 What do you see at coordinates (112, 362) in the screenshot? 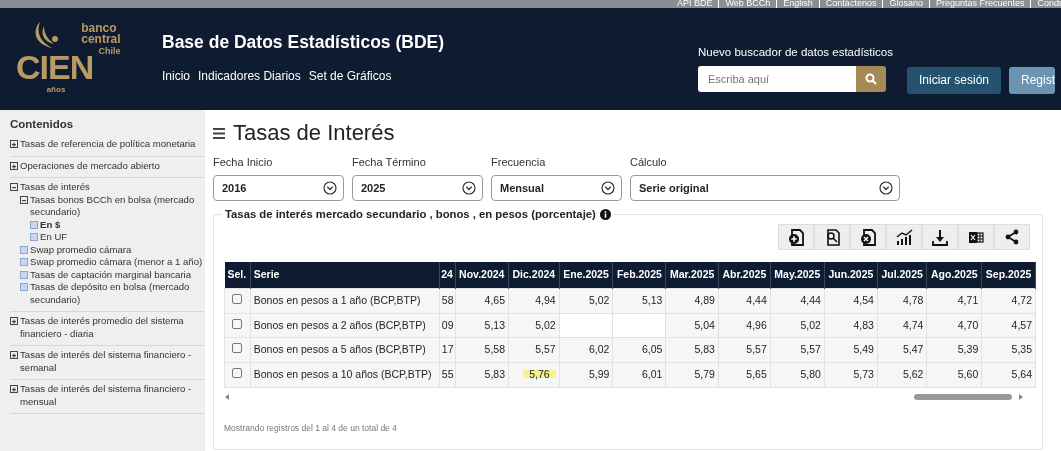
I see `tree-item: Tasas de interés del sistema financiero - semanal` at bounding box center [112, 362].